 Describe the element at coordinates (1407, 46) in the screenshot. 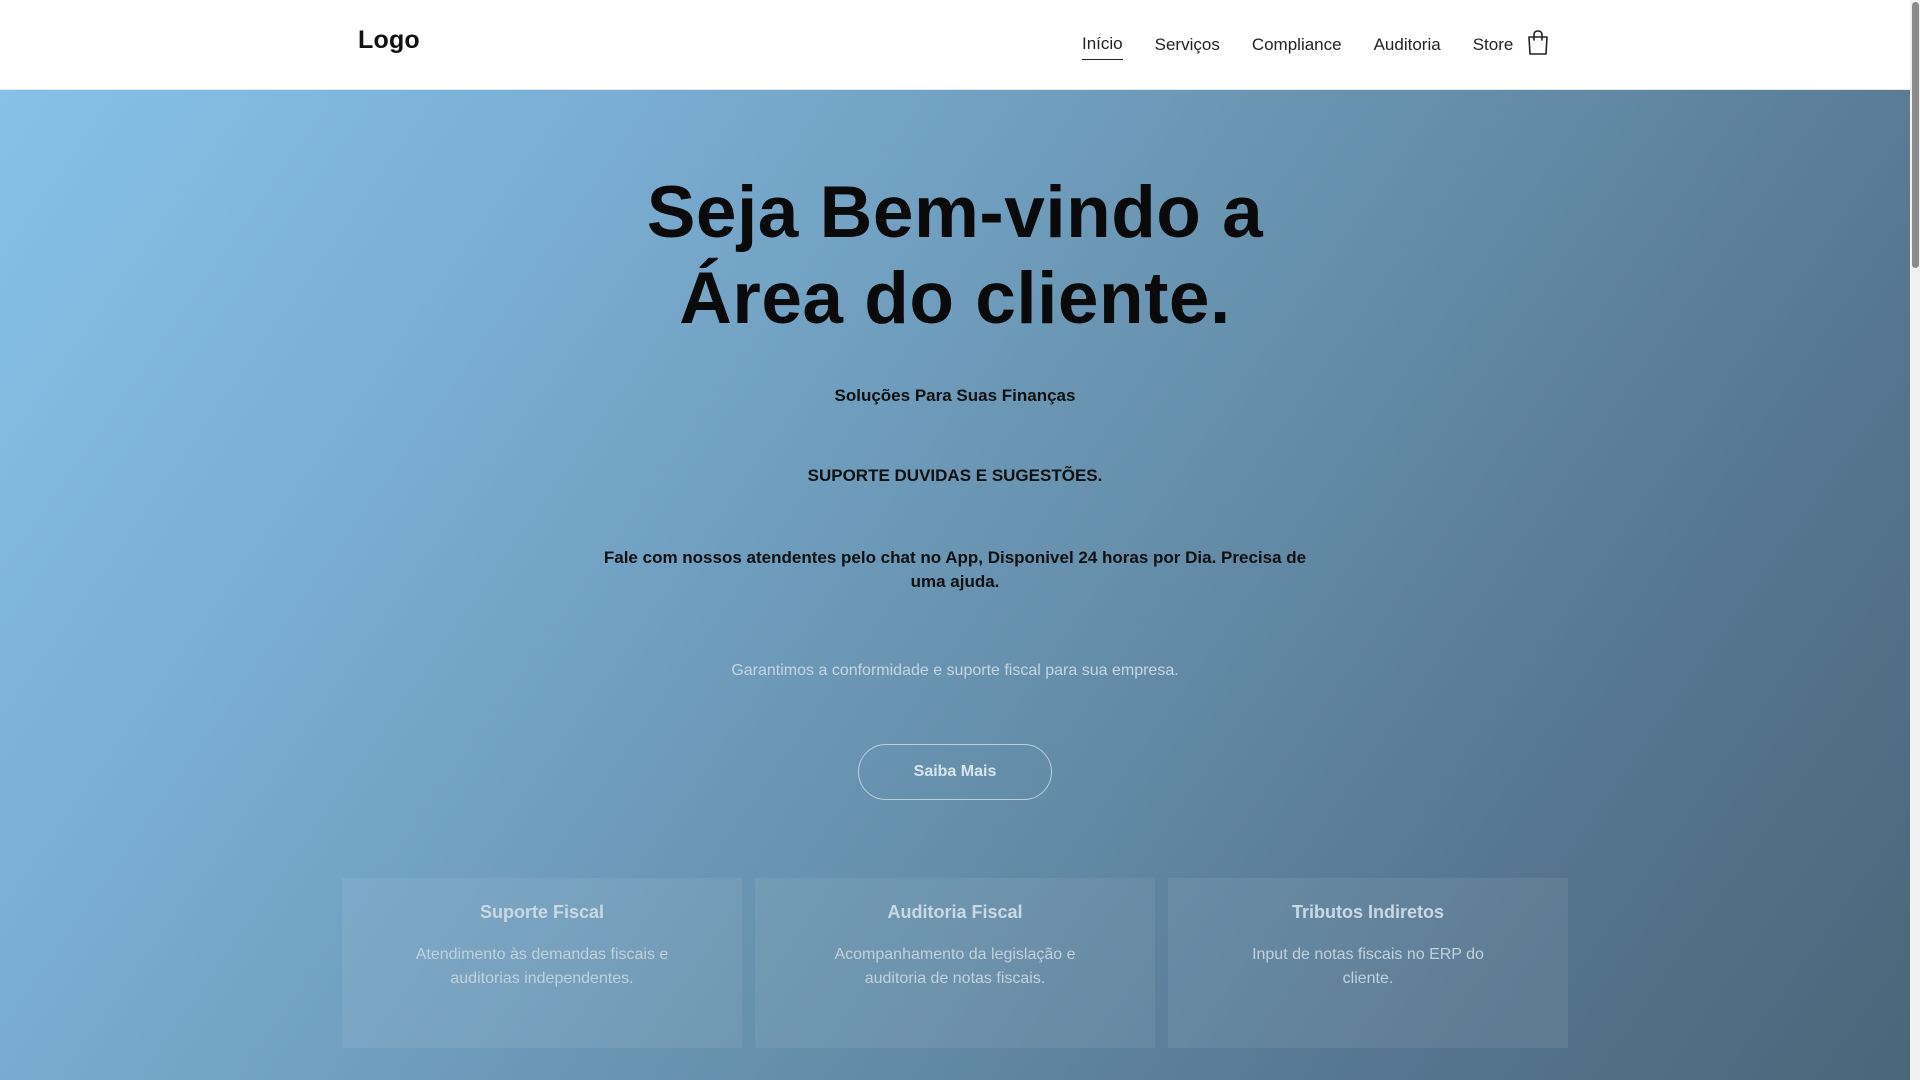

I see `nav-item-auditoria: Auditoria` at that location.